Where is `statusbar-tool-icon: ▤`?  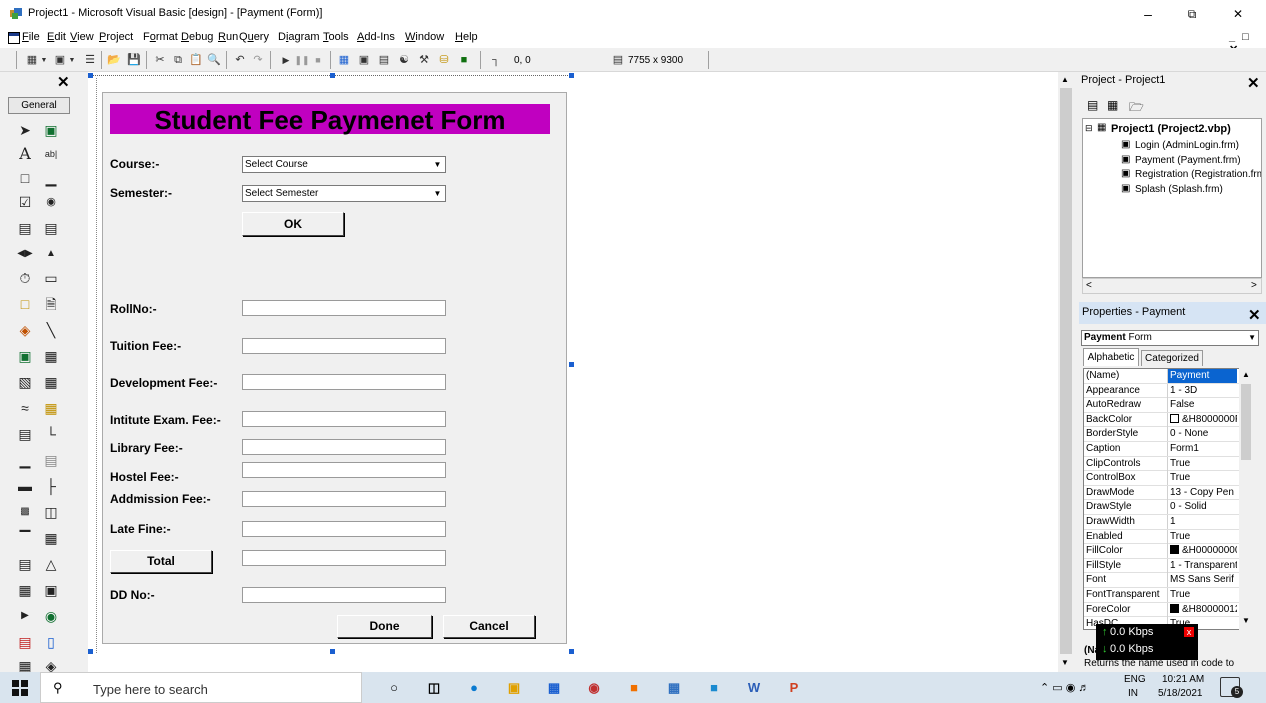
statusbar-tool-icon: ▤ is located at coordinates (51, 460).